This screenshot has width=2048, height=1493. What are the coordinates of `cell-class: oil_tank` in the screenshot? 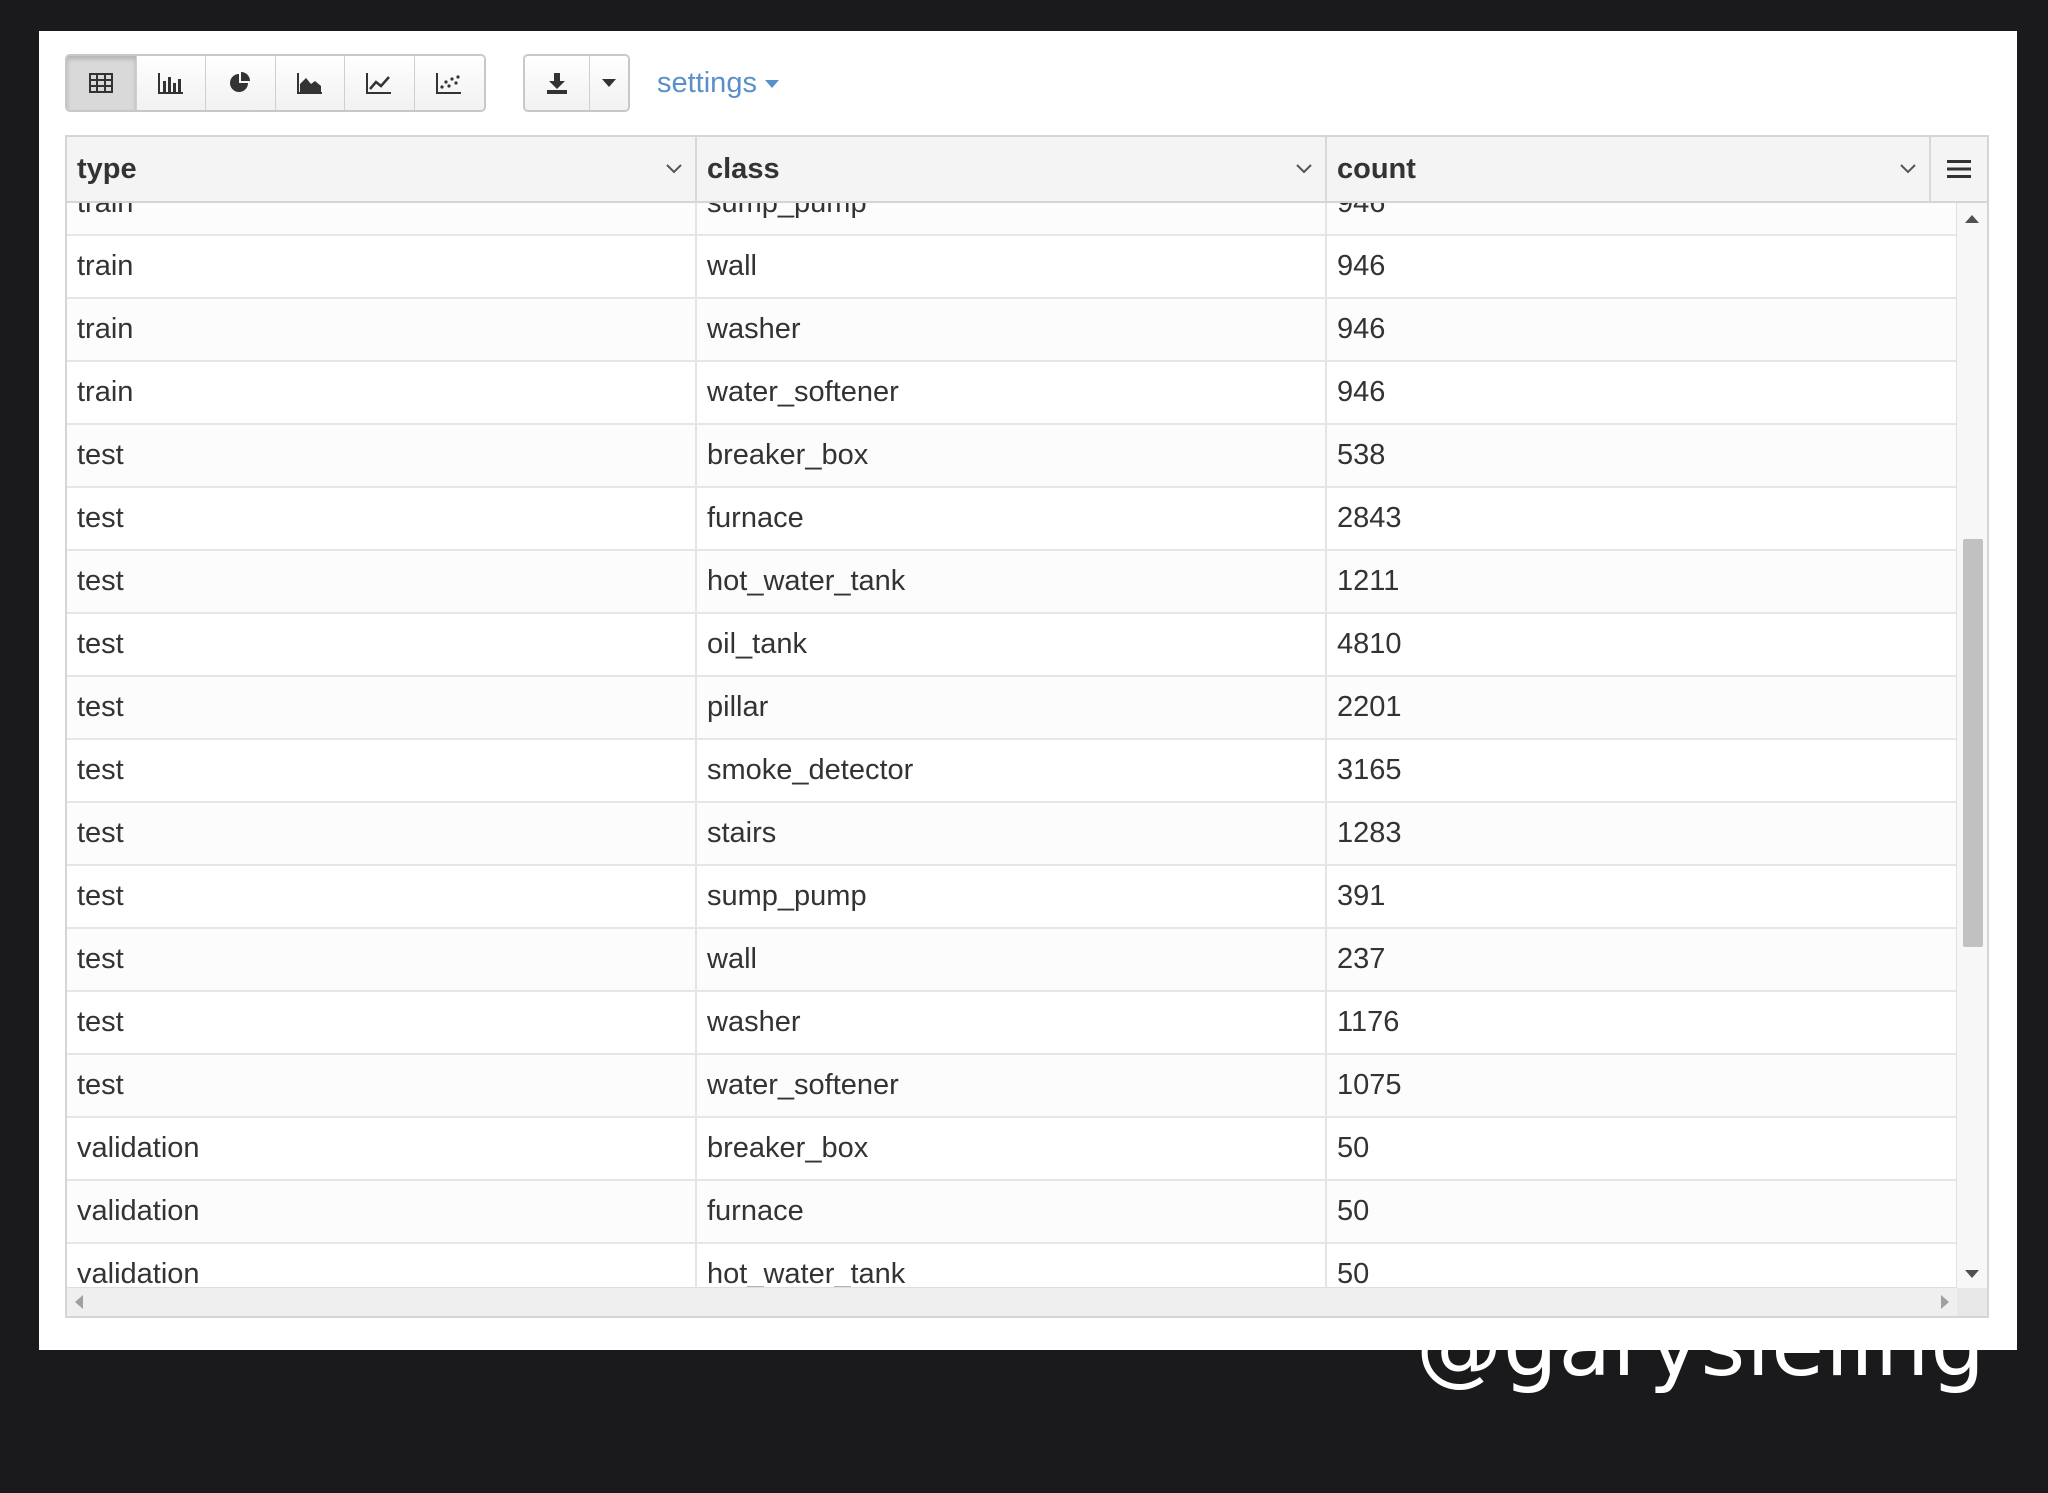 It's located at (1012, 644).